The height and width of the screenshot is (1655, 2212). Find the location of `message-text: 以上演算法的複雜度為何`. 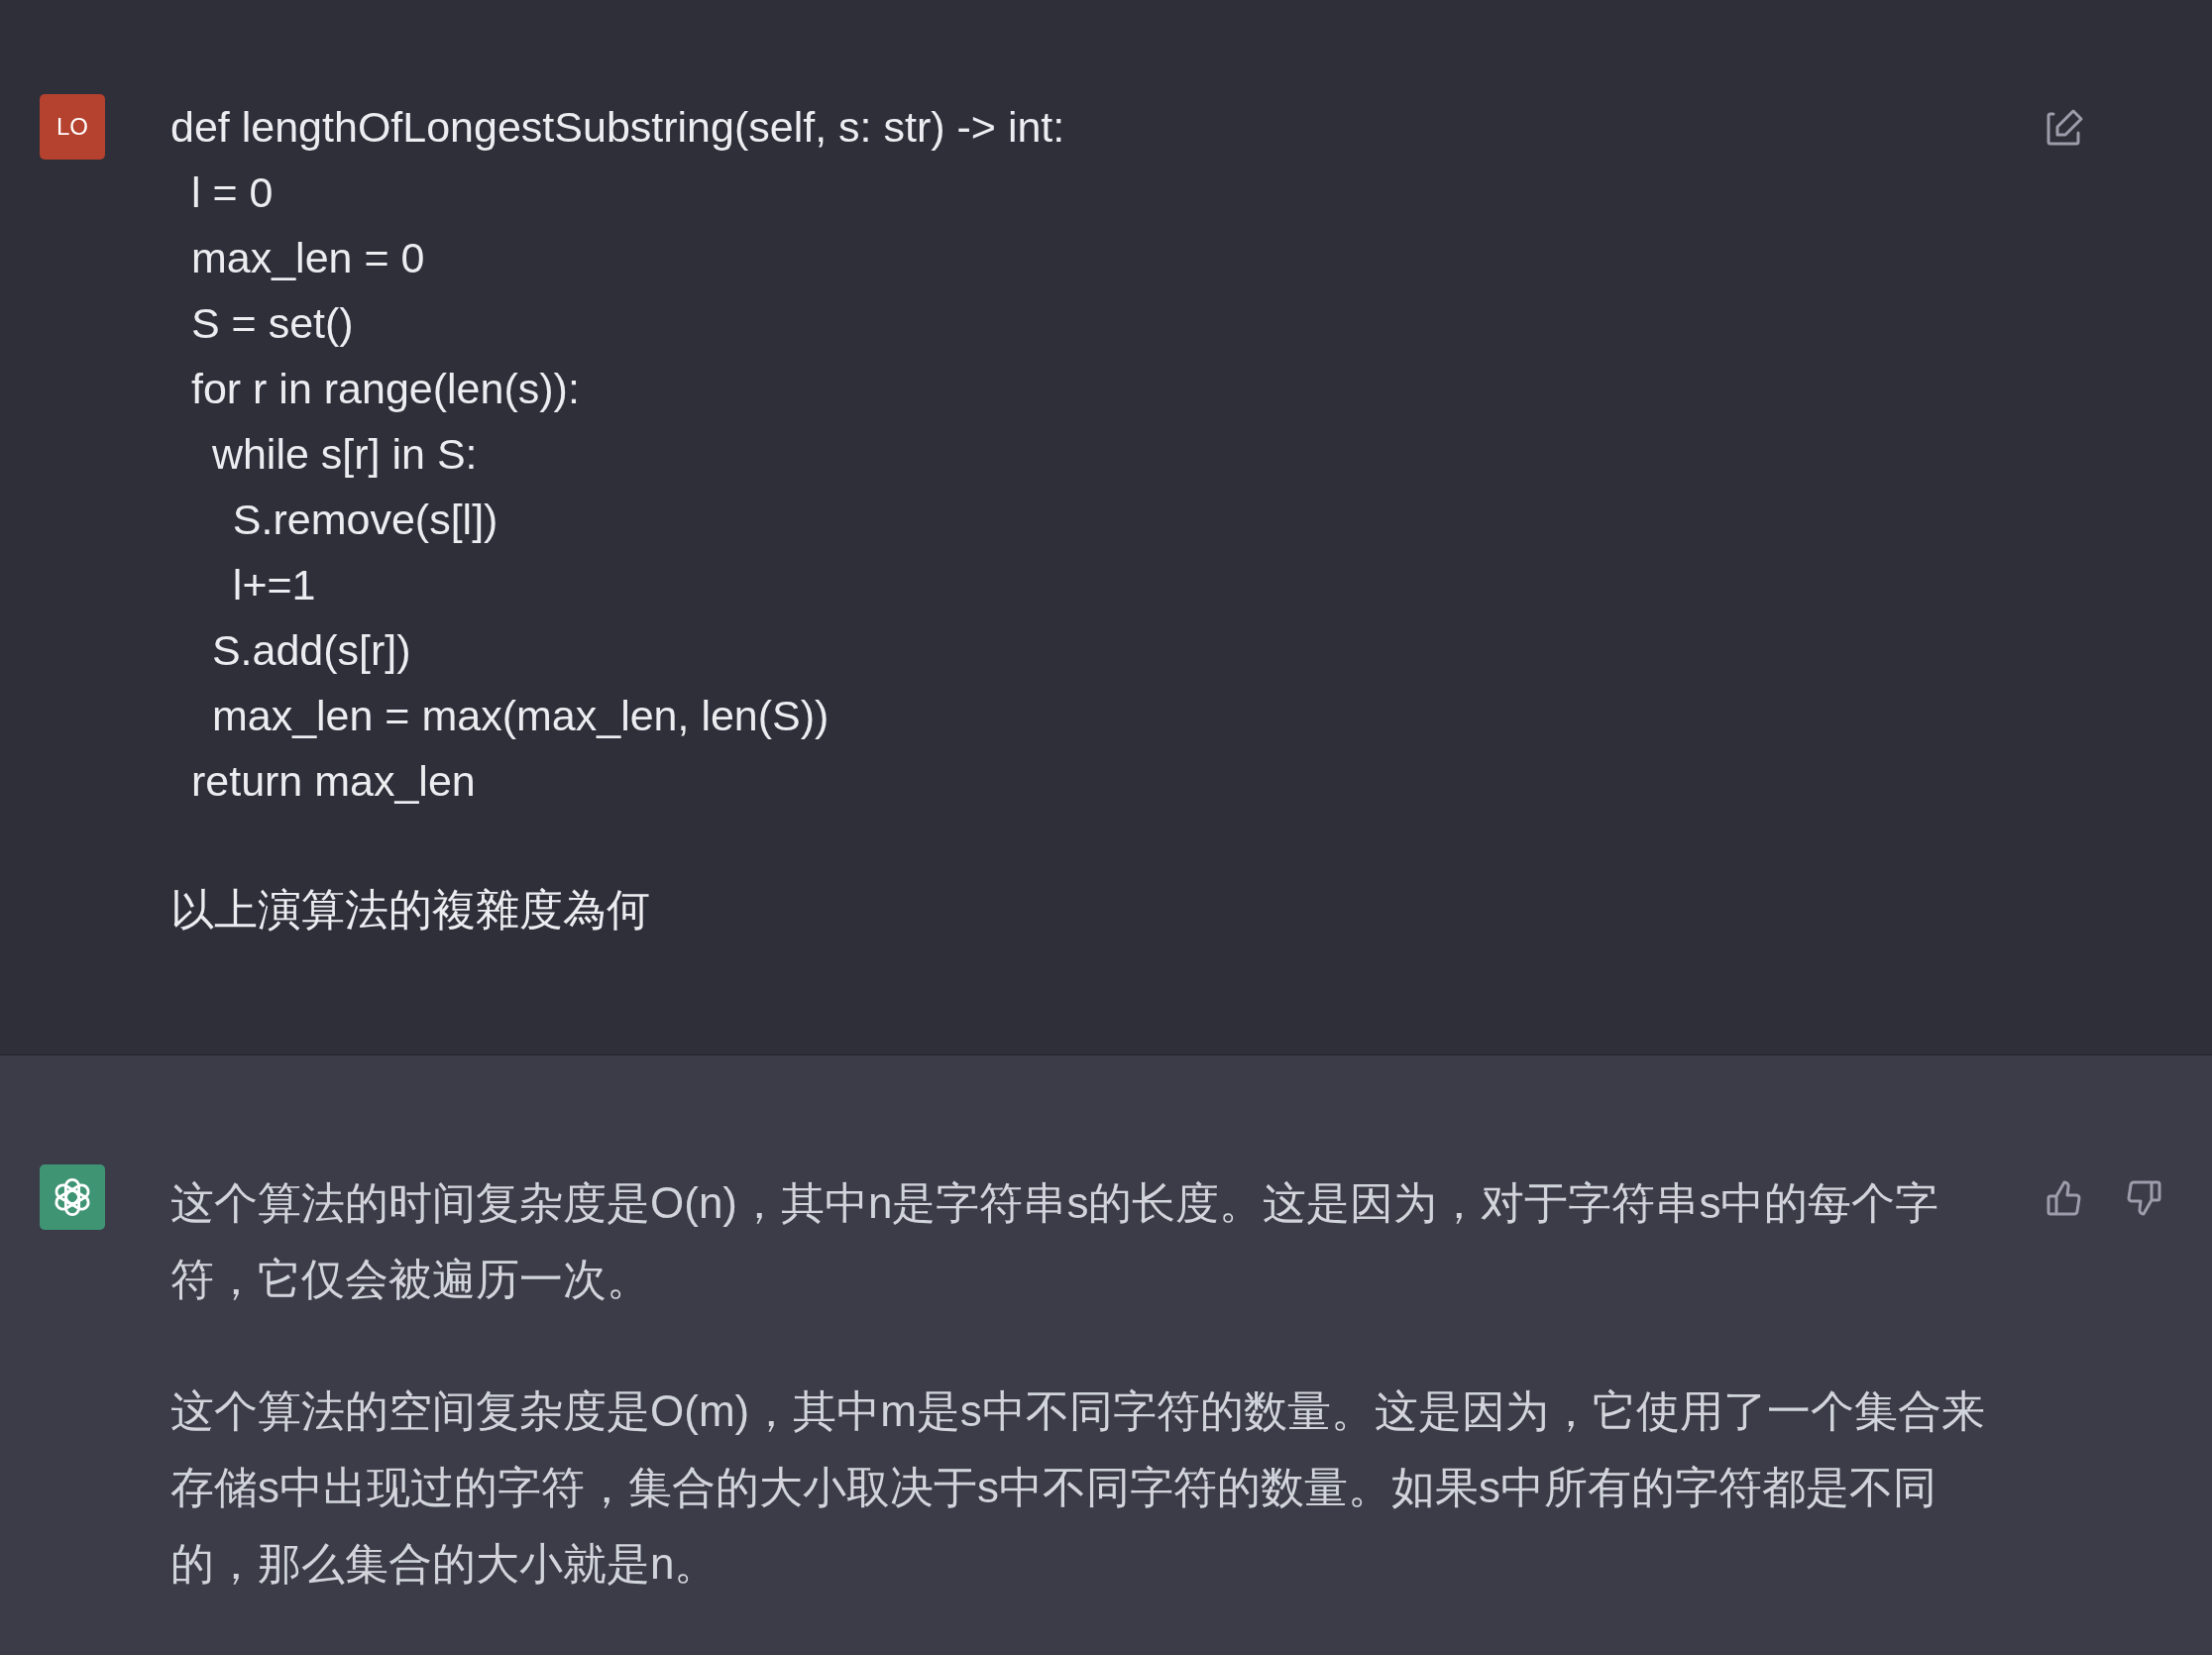

message-text: 以上演算法的複雜度為何 is located at coordinates (410, 910).